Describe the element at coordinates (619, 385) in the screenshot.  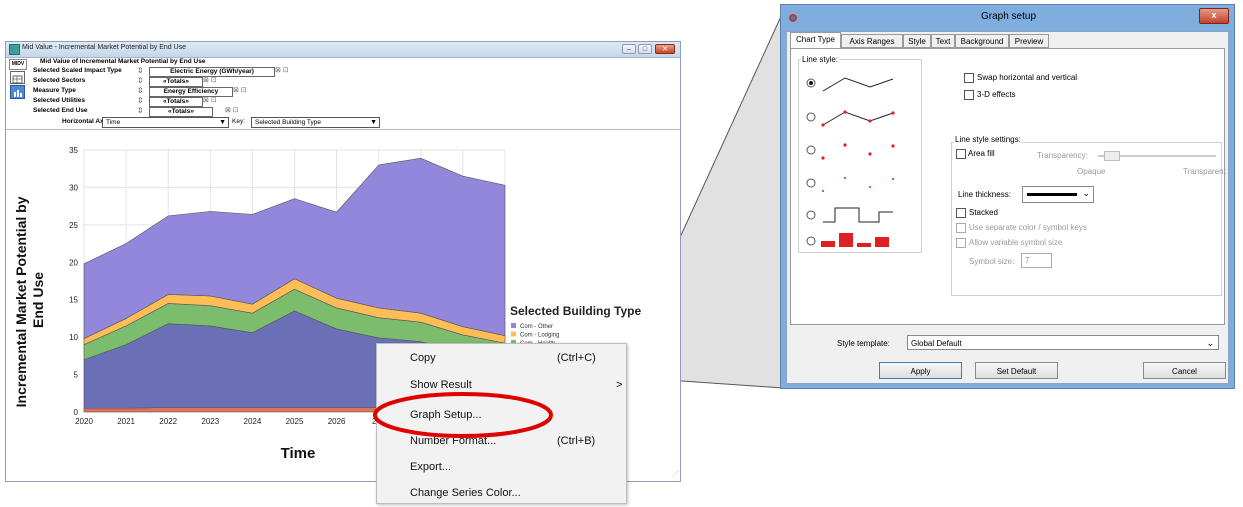
I see `submenu-arrow-icon: >` at that location.